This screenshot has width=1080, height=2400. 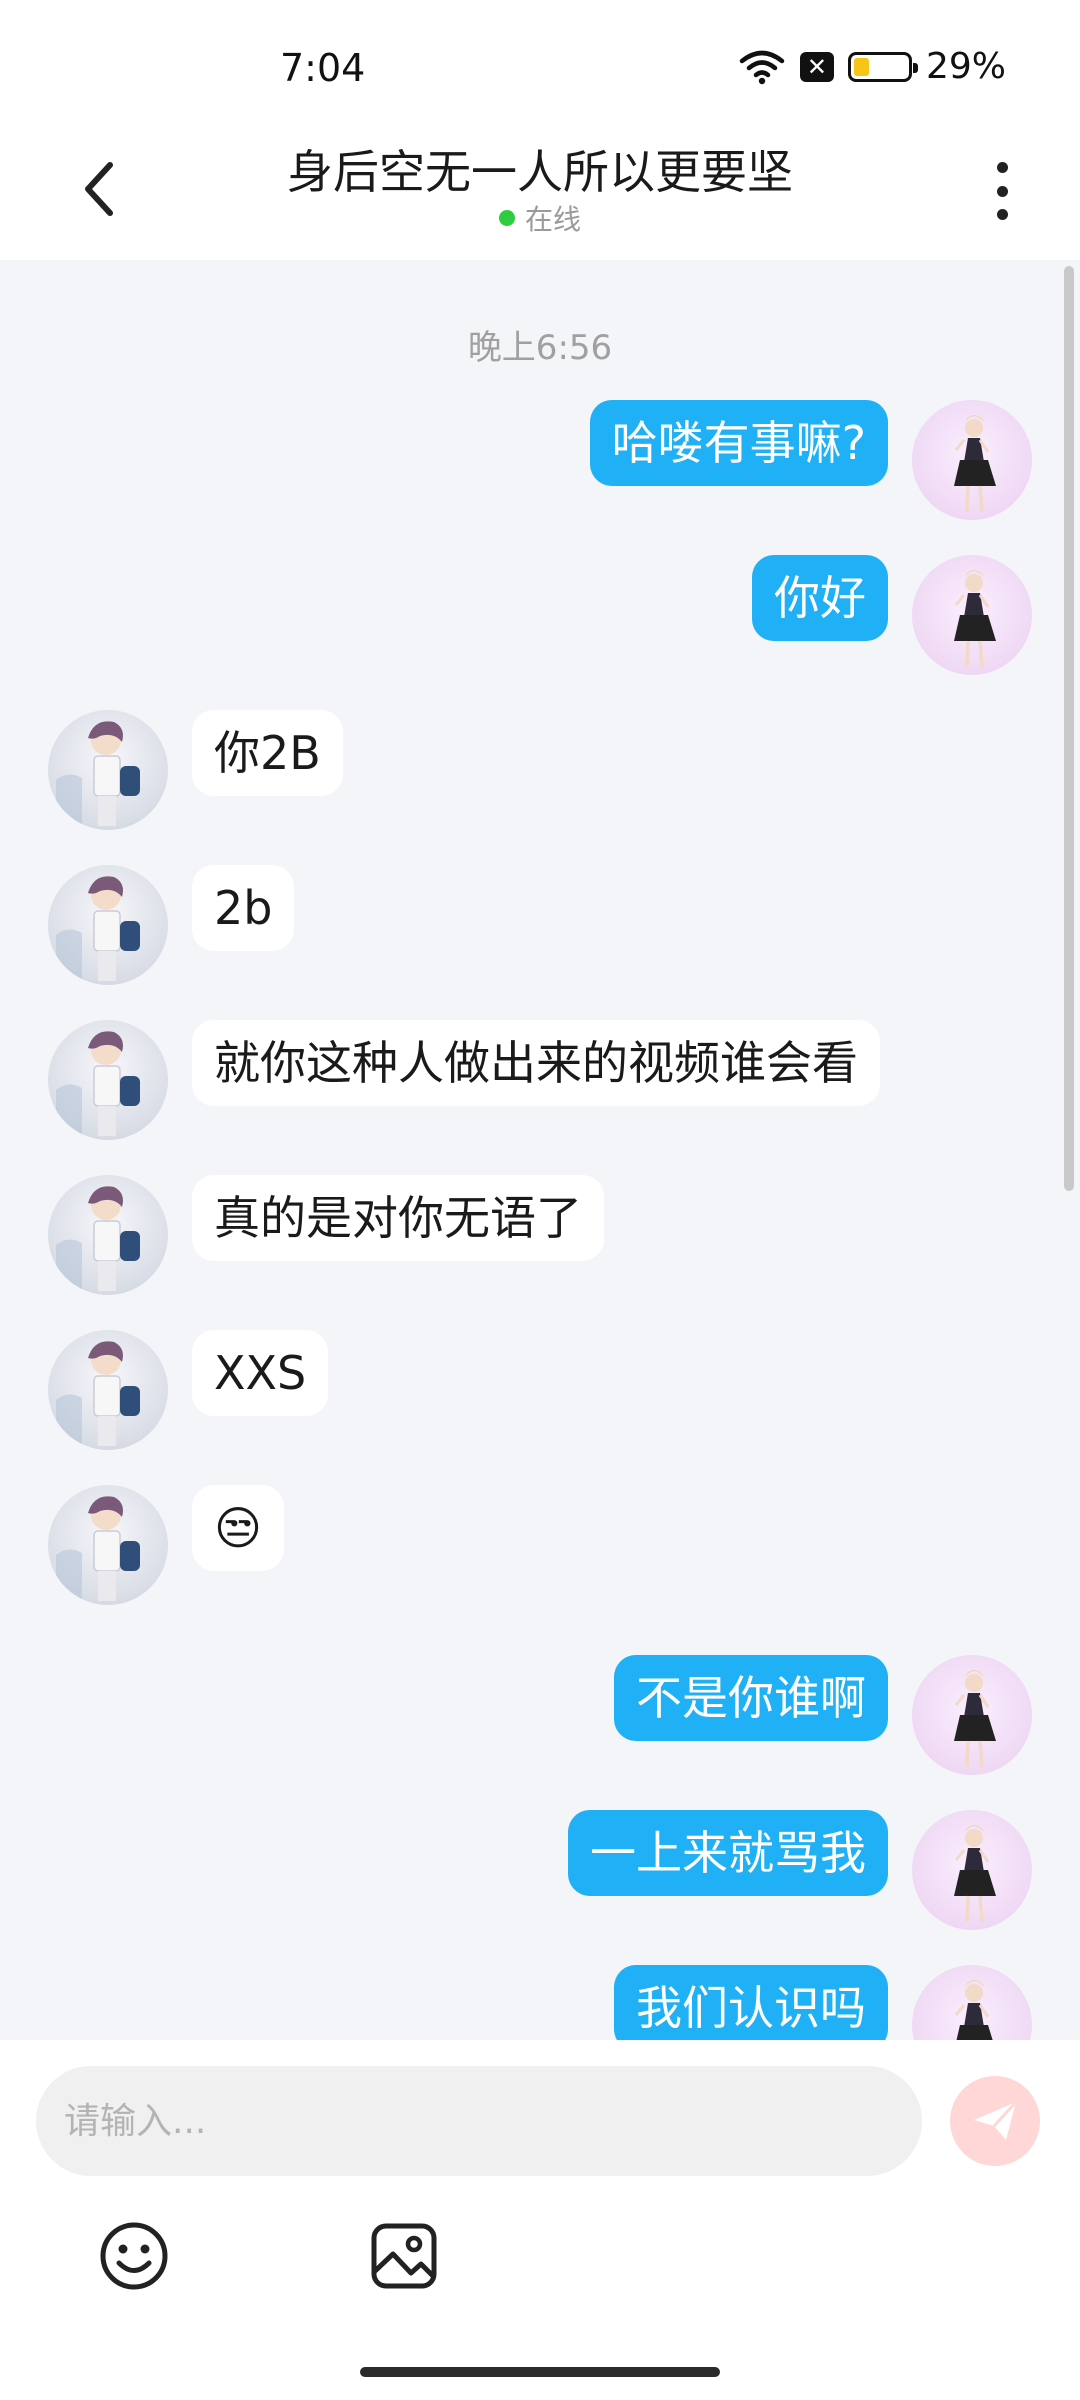 What do you see at coordinates (506, 218) in the screenshot?
I see `online-dot-icon` at bounding box center [506, 218].